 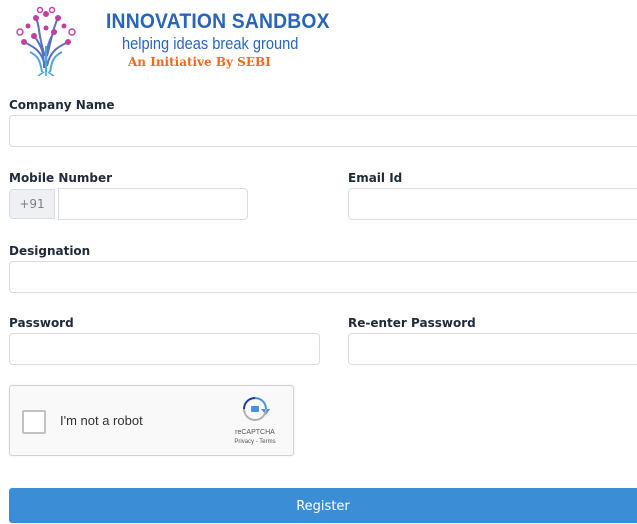 I want to click on brand-subtitle: An Initiative By SEBI, so click(x=199, y=62).